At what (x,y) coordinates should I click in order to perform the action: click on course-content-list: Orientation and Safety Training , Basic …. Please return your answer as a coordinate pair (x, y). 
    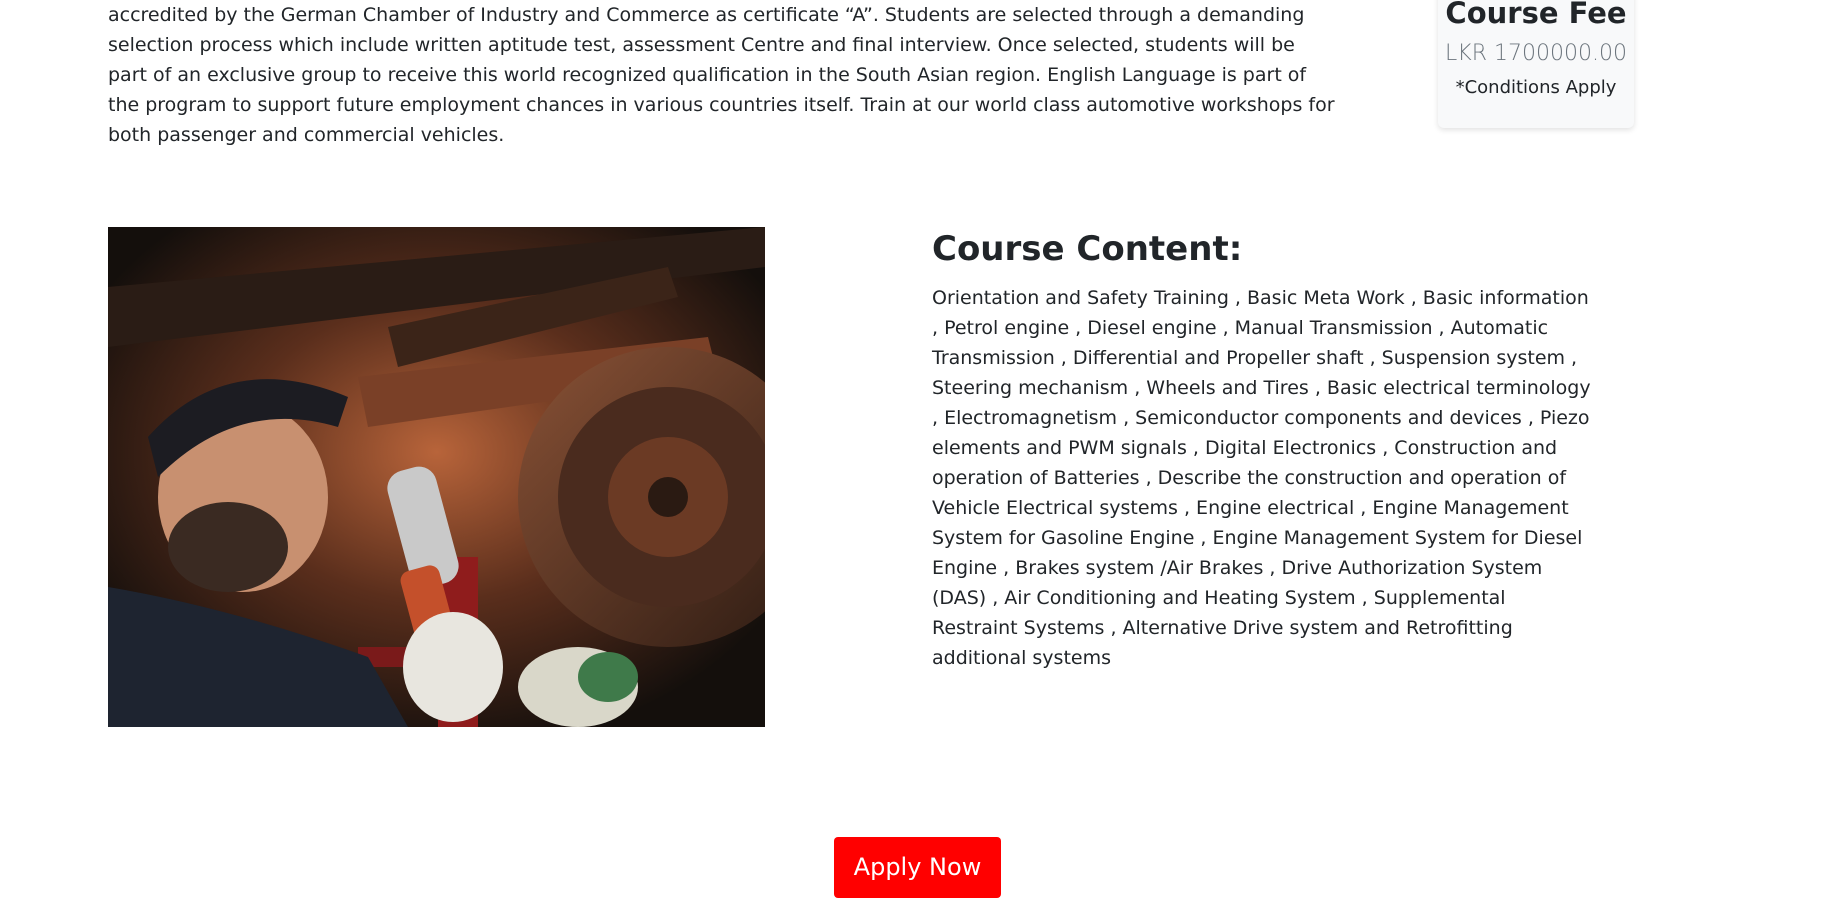
    Looking at the image, I should click on (1261, 478).